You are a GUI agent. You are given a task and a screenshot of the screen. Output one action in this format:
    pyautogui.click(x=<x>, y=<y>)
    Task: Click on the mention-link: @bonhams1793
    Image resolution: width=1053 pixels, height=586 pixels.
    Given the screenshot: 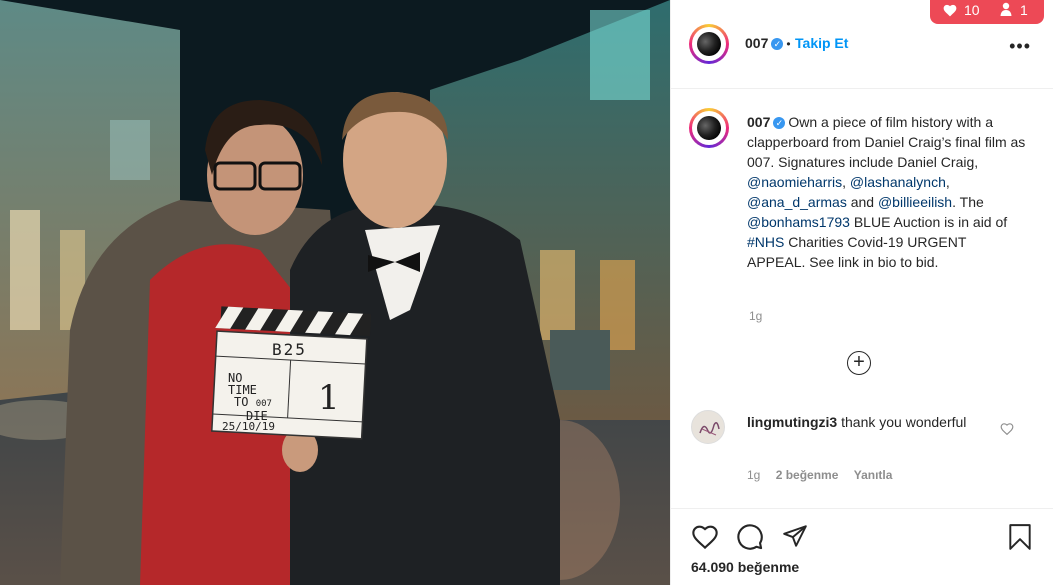 What is the action you would take?
    pyautogui.click(x=798, y=222)
    